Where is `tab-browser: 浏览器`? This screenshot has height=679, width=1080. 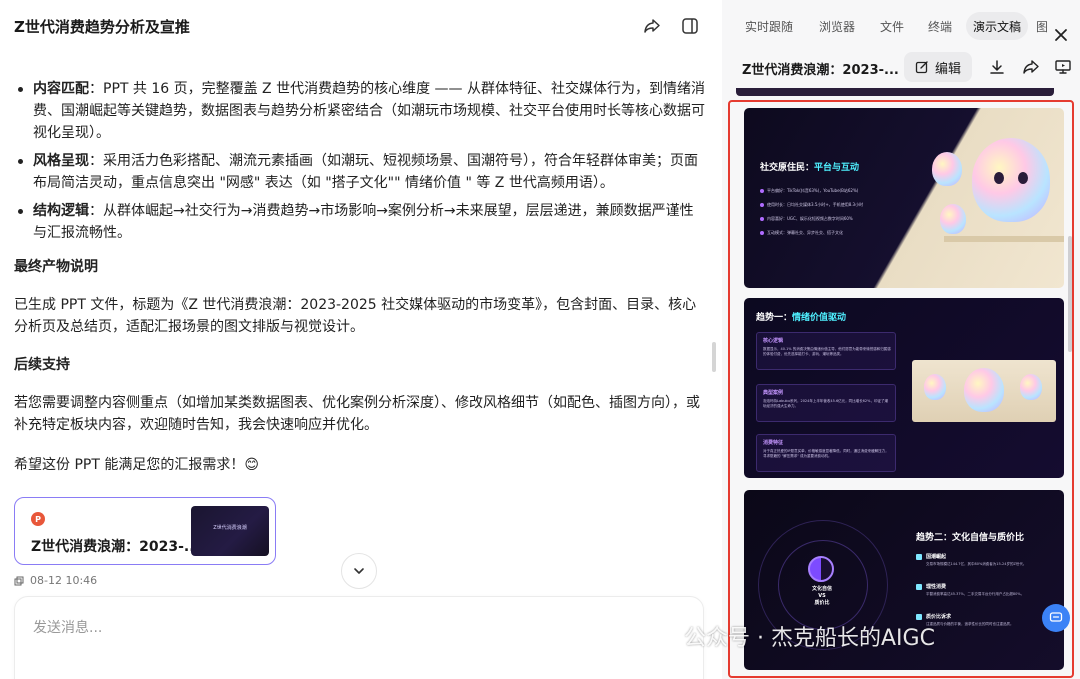
tab-browser: 浏览器 is located at coordinates (837, 26).